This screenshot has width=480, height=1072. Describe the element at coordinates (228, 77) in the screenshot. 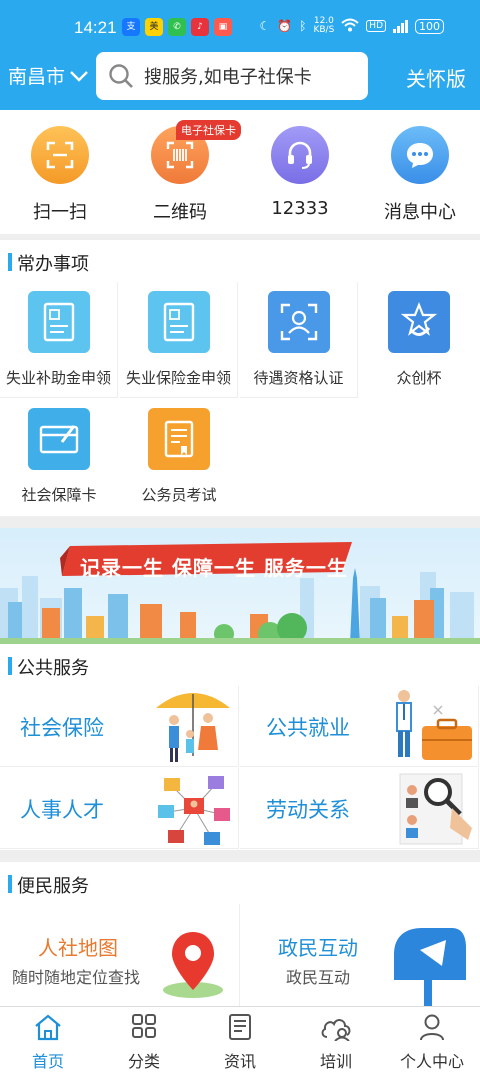

I see `search-placeholder: 搜服务,如电子社保卡` at that location.